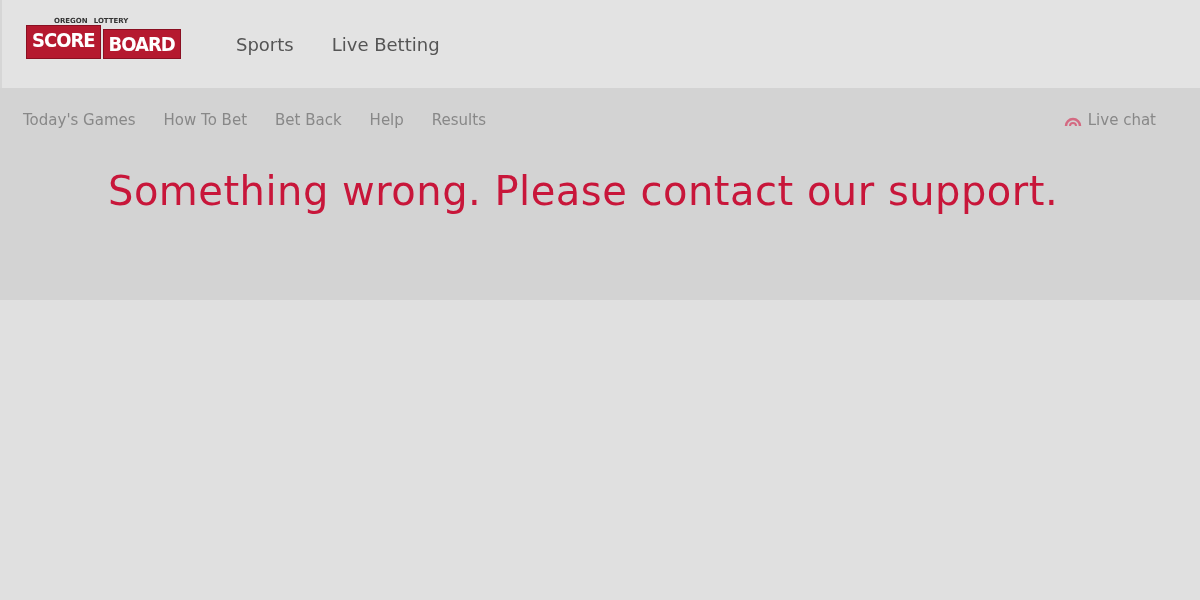  I want to click on subnav-link: How To Bet, so click(205, 120).